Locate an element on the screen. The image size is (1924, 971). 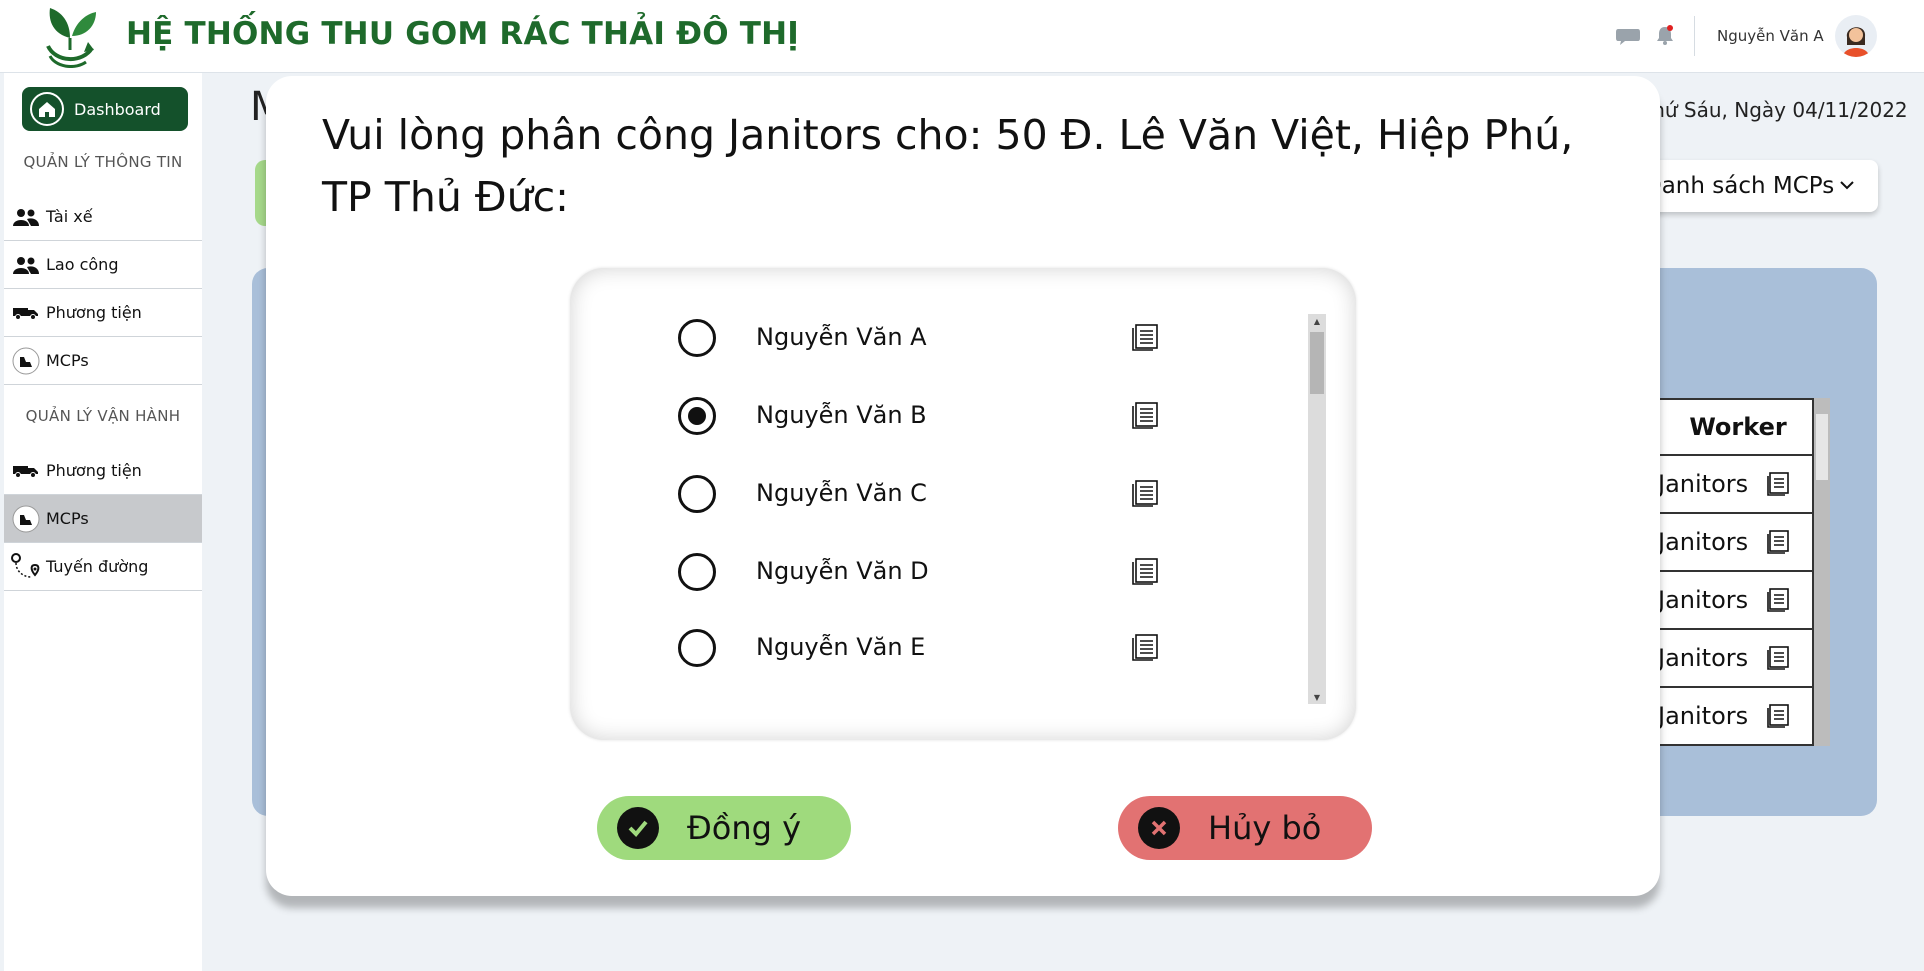
confirm-button: Đồng ý is located at coordinates (724, 828).